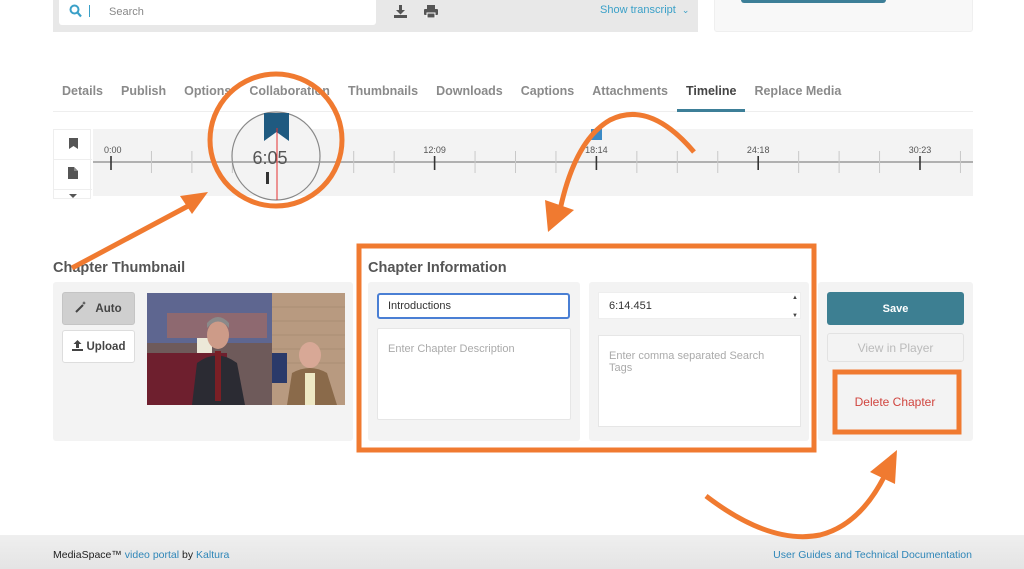 The image size is (1024, 569). What do you see at coordinates (699, 305) in the screenshot?
I see `chapter-time-input` at bounding box center [699, 305].